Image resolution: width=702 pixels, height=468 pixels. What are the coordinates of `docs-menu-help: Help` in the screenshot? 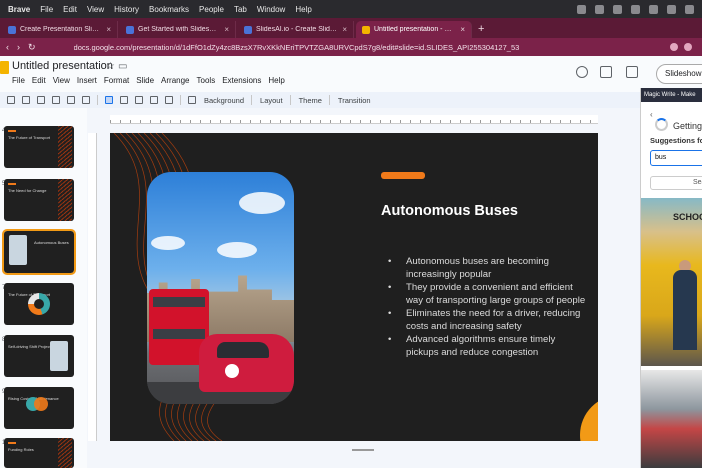 It's located at (276, 80).